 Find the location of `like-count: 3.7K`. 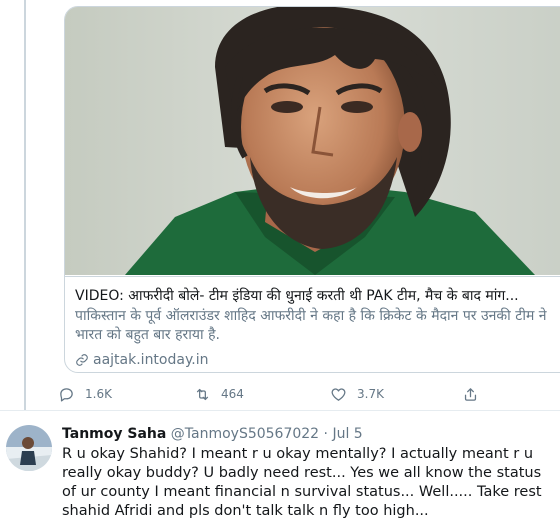

like-count: 3.7K is located at coordinates (370, 394).